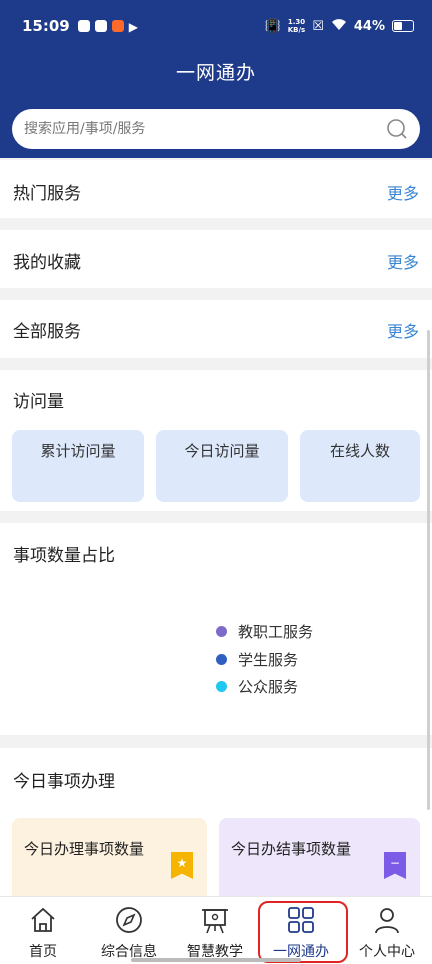 Image resolution: width=432 pixels, height=964 pixels. Describe the element at coordinates (216, 259) in the screenshot. I see `favorites-section: 我的收藏 更多` at that location.